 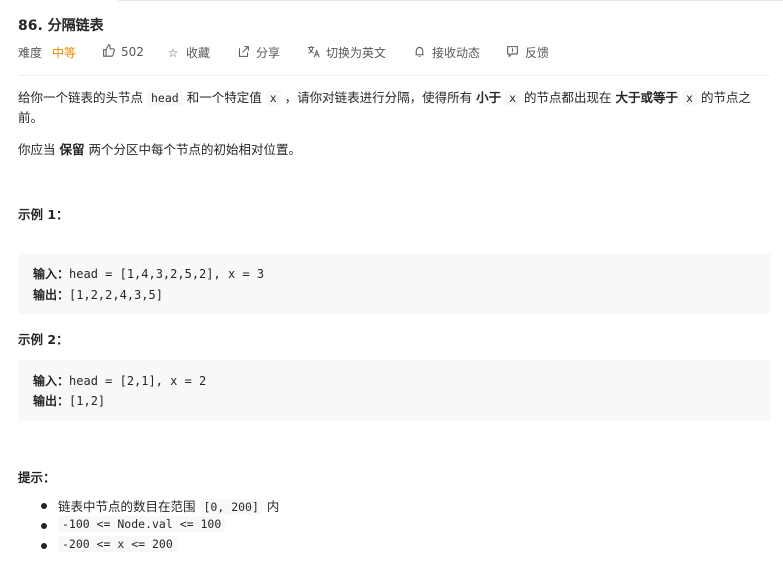 What do you see at coordinates (37, 149) in the screenshot?
I see `desc-text: 你应当` at bounding box center [37, 149].